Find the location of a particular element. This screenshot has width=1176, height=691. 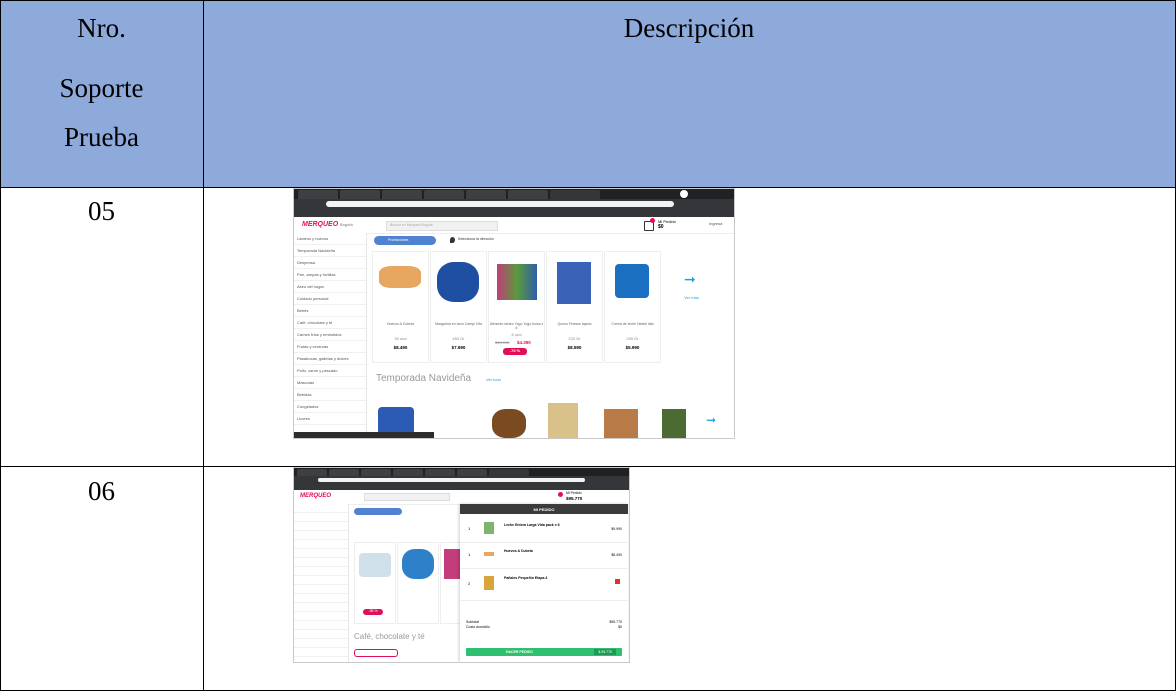

sidebar-item: Pollo, carne y pescado is located at coordinates (330, 371).